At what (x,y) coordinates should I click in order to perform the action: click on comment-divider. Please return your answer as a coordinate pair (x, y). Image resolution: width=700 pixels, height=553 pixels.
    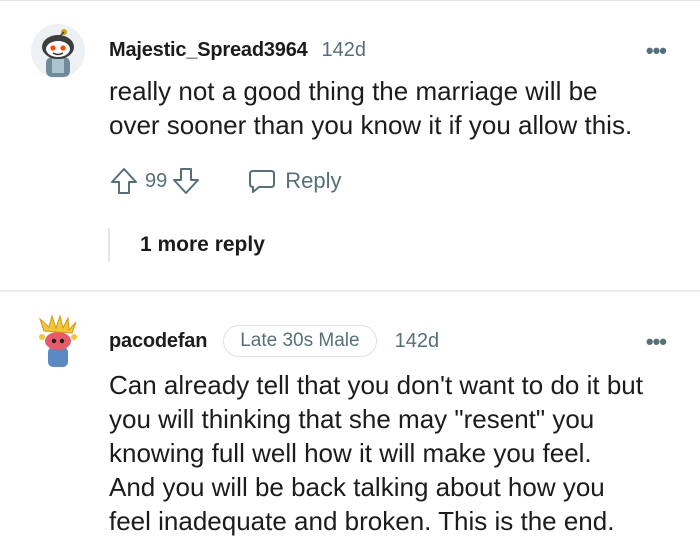
    Looking at the image, I should click on (350, 291).